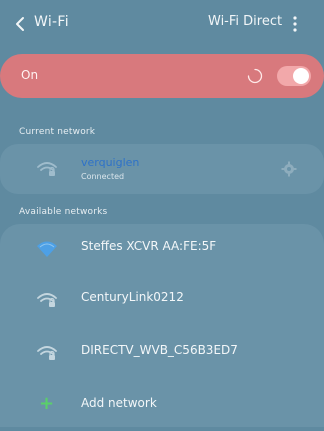 This screenshot has width=324, height=431. Describe the element at coordinates (57, 132) in the screenshot. I see `current-network-label: Current network` at that location.